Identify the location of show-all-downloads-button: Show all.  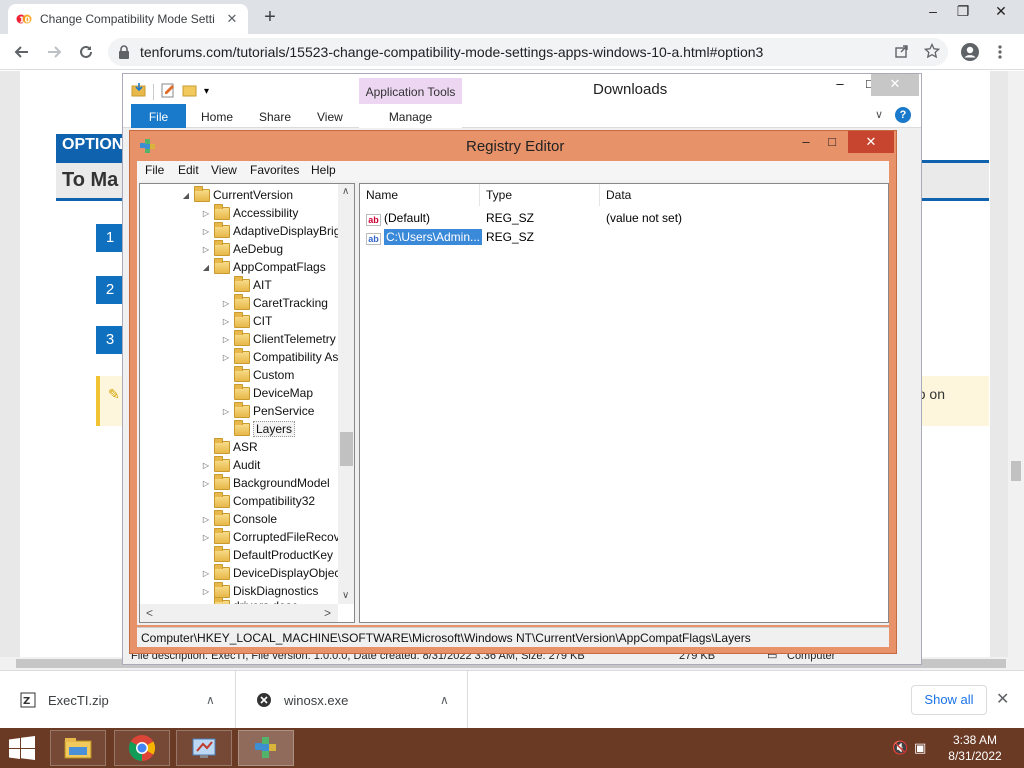
(949, 700).